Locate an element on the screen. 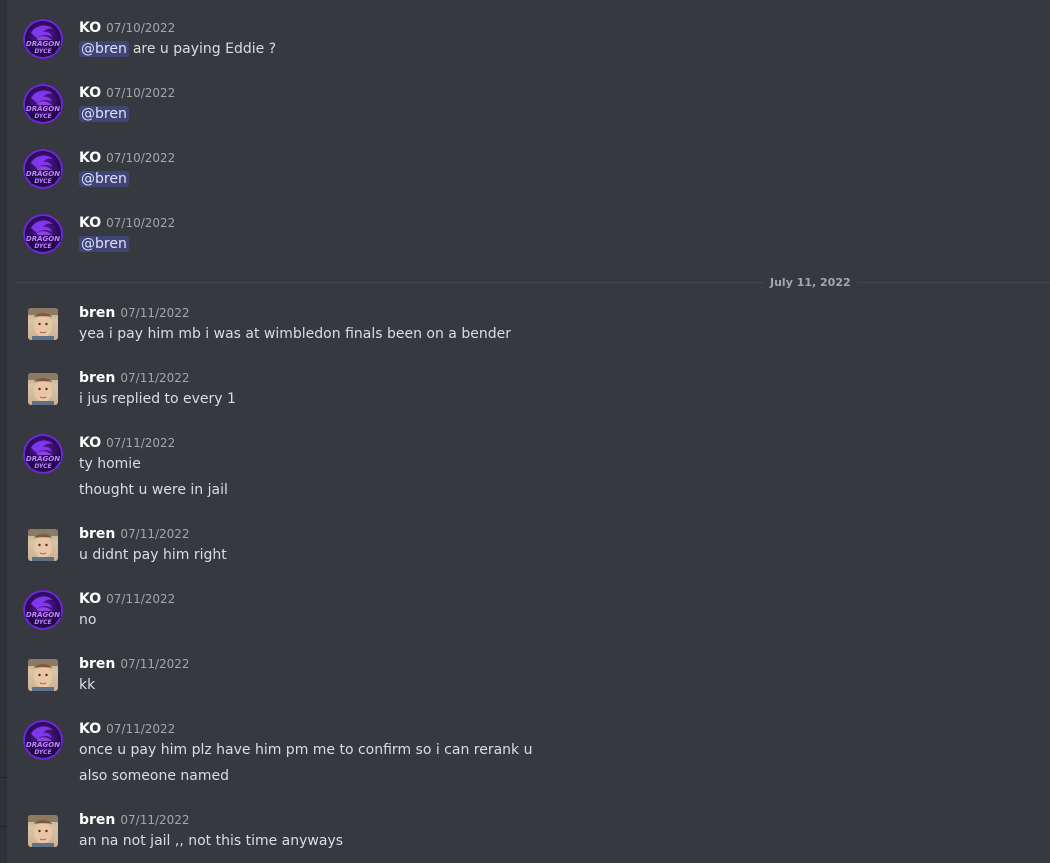 This screenshot has width=1050, height=863. message-text: no is located at coordinates (88, 620).